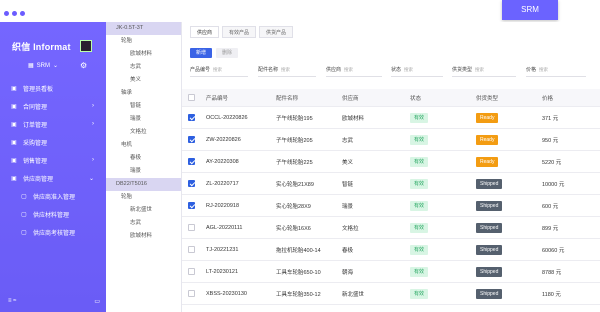 The image size is (600, 312). What do you see at coordinates (53, 106) in the screenshot?
I see `sidebar-item: ▣ 合同管理 ›` at bounding box center [53, 106].